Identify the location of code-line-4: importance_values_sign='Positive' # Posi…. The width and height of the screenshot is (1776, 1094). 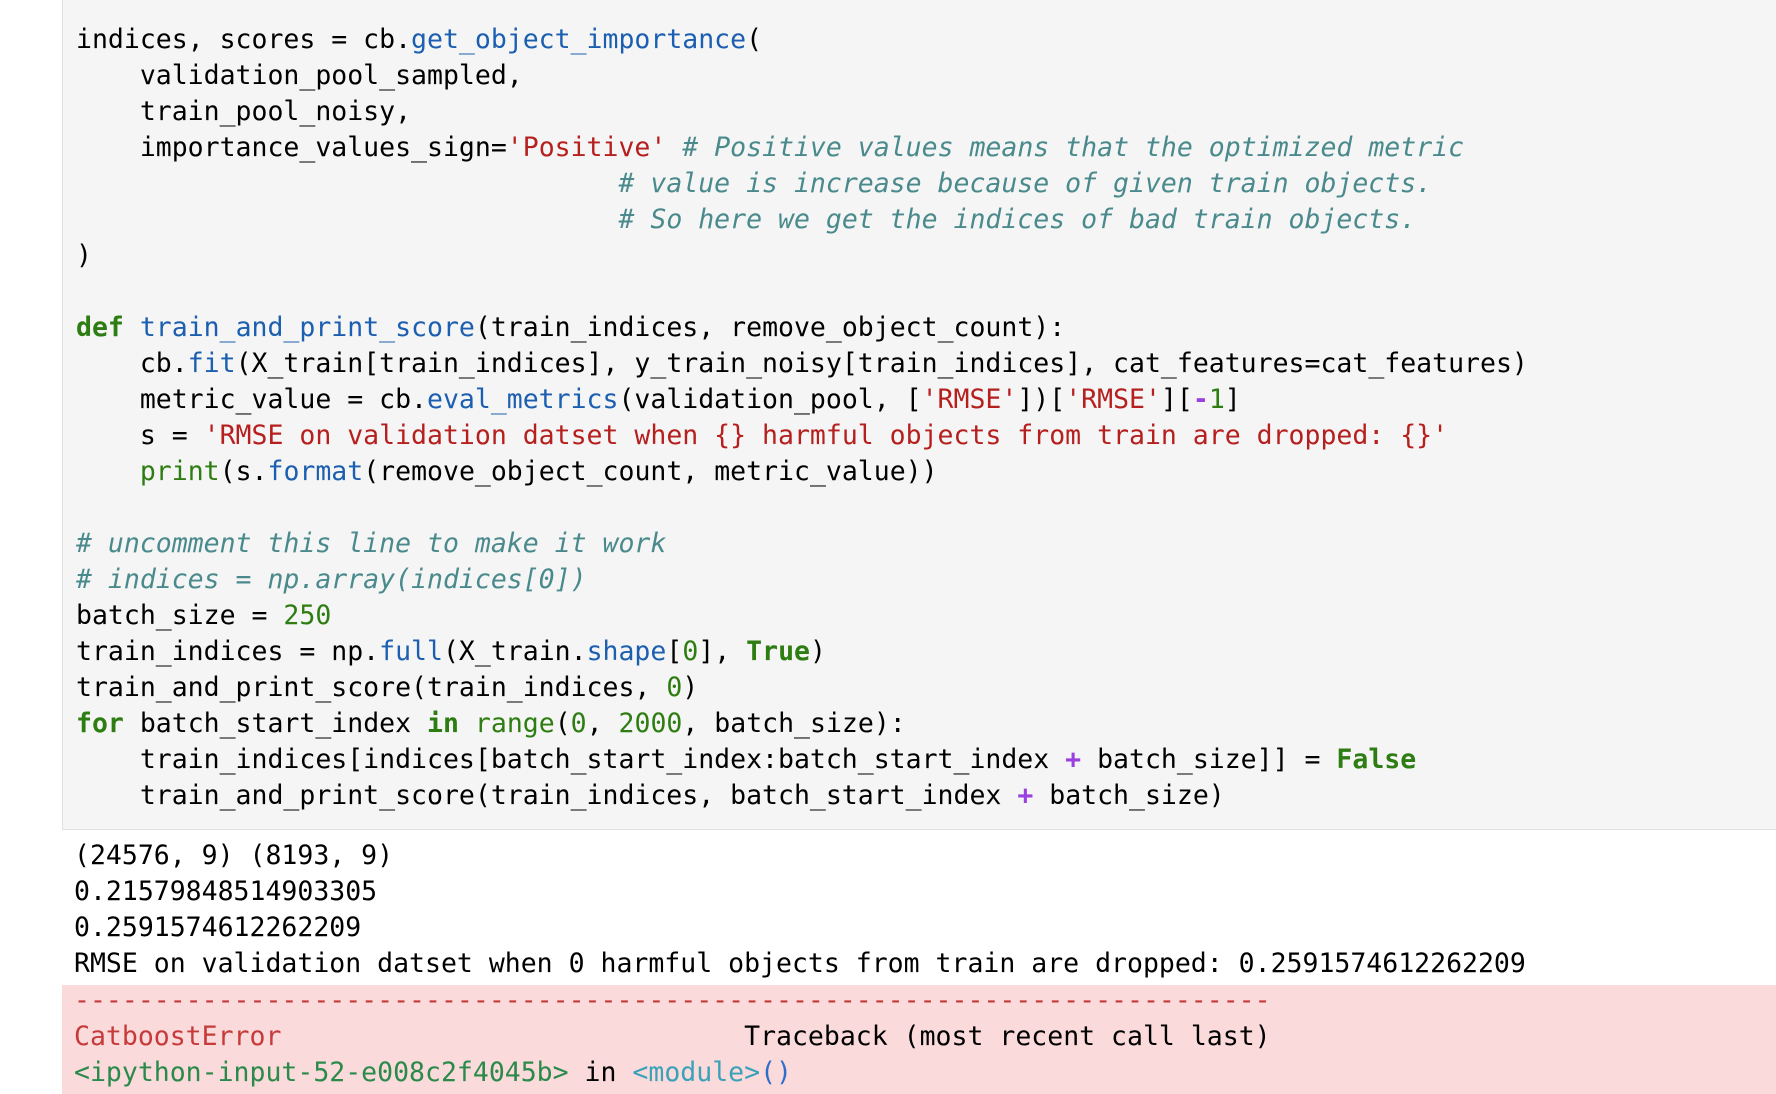
(770, 147).